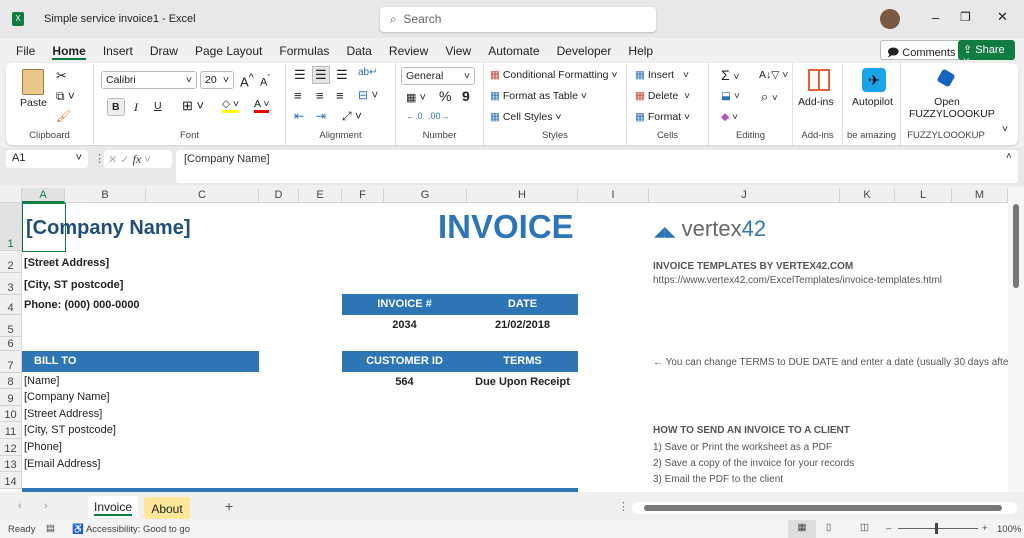 The image size is (1024, 538). I want to click on sheet-tab-about: About, so click(167, 508).